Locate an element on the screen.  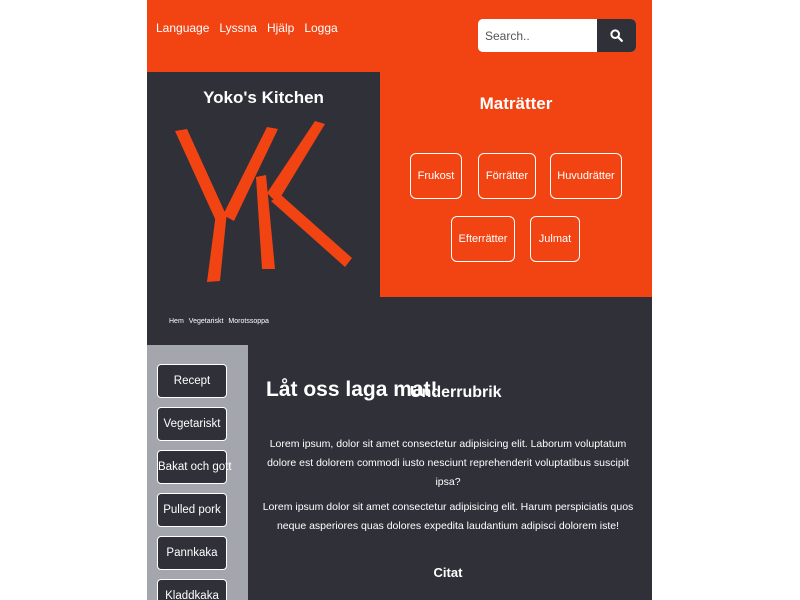
sidebar-item-vegetariskt: Vegetariskt is located at coordinates (192, 424).